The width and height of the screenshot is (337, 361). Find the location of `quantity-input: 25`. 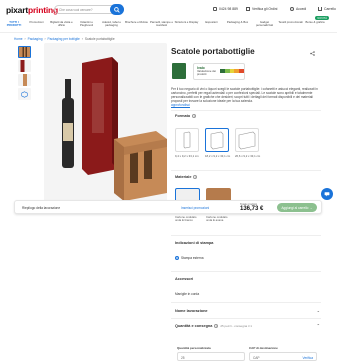

quantity-input: 25 is located at coordinates (211, 356).